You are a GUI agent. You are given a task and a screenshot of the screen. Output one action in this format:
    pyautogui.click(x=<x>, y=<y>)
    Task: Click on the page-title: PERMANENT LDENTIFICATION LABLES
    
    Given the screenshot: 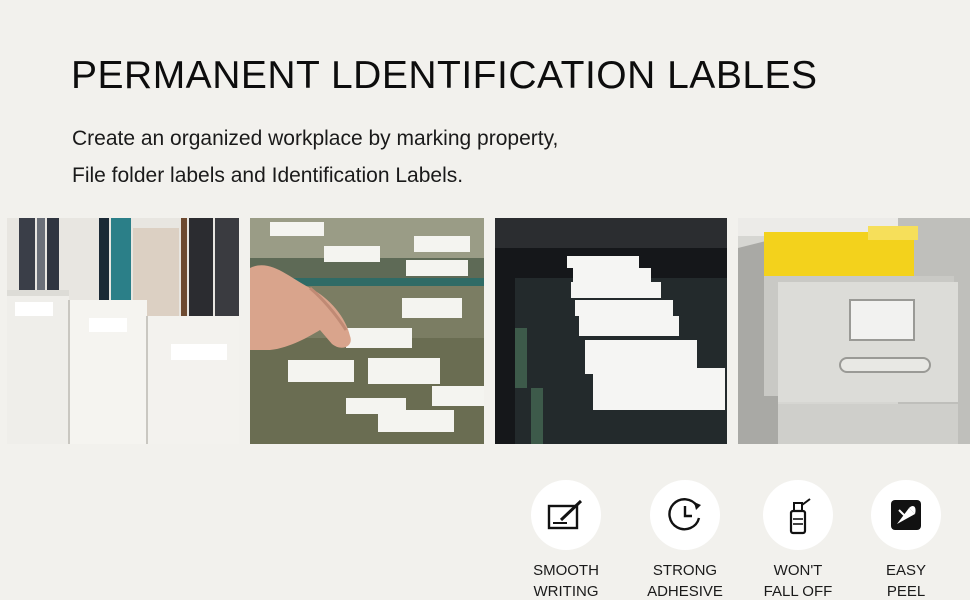 What is the action you would take?
    pyautogui.click(x=444, y=75)
    